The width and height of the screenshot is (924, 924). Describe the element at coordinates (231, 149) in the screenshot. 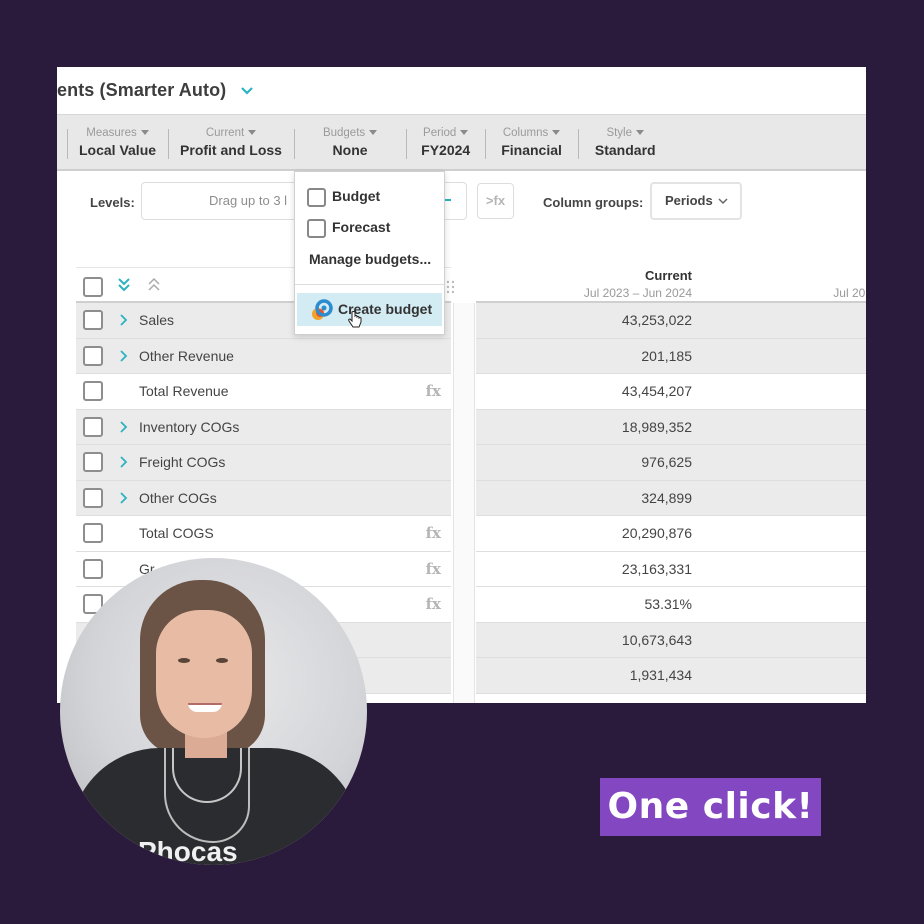

I see `toolbar-current-value: Profit and Loss` at that location.